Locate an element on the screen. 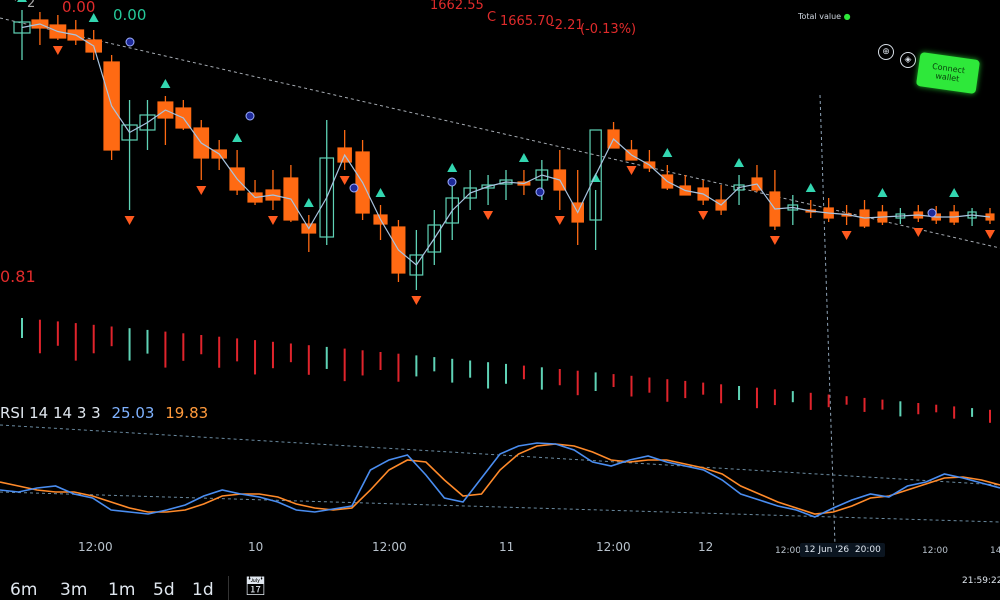 This screenshot has width=1000, height=600. shield-icon: ◈ is located at coordinates (908, 60).